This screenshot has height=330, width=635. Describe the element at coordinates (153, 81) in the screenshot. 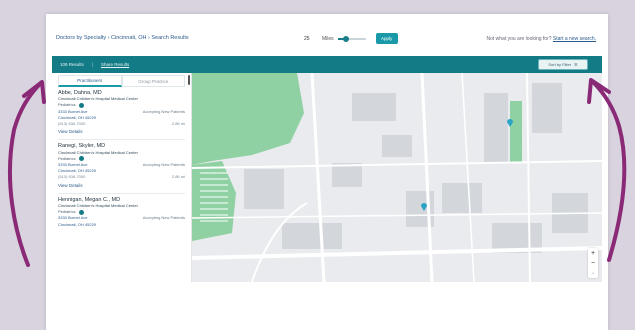

I see `tab-group-practice: Group Practice` at that location.